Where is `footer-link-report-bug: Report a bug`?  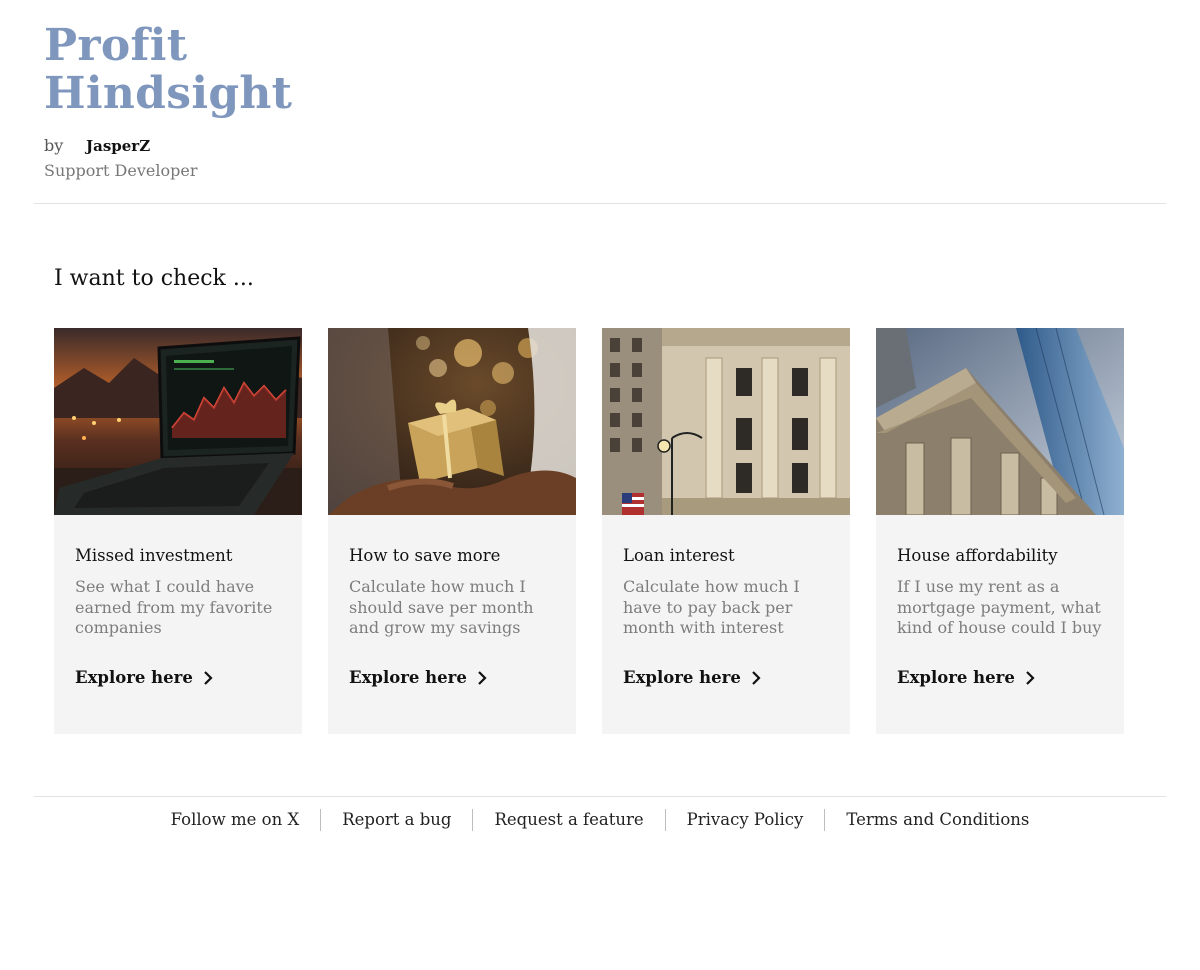 footer-link-report-bug: Report a bug is located at coordinates (396, 820).